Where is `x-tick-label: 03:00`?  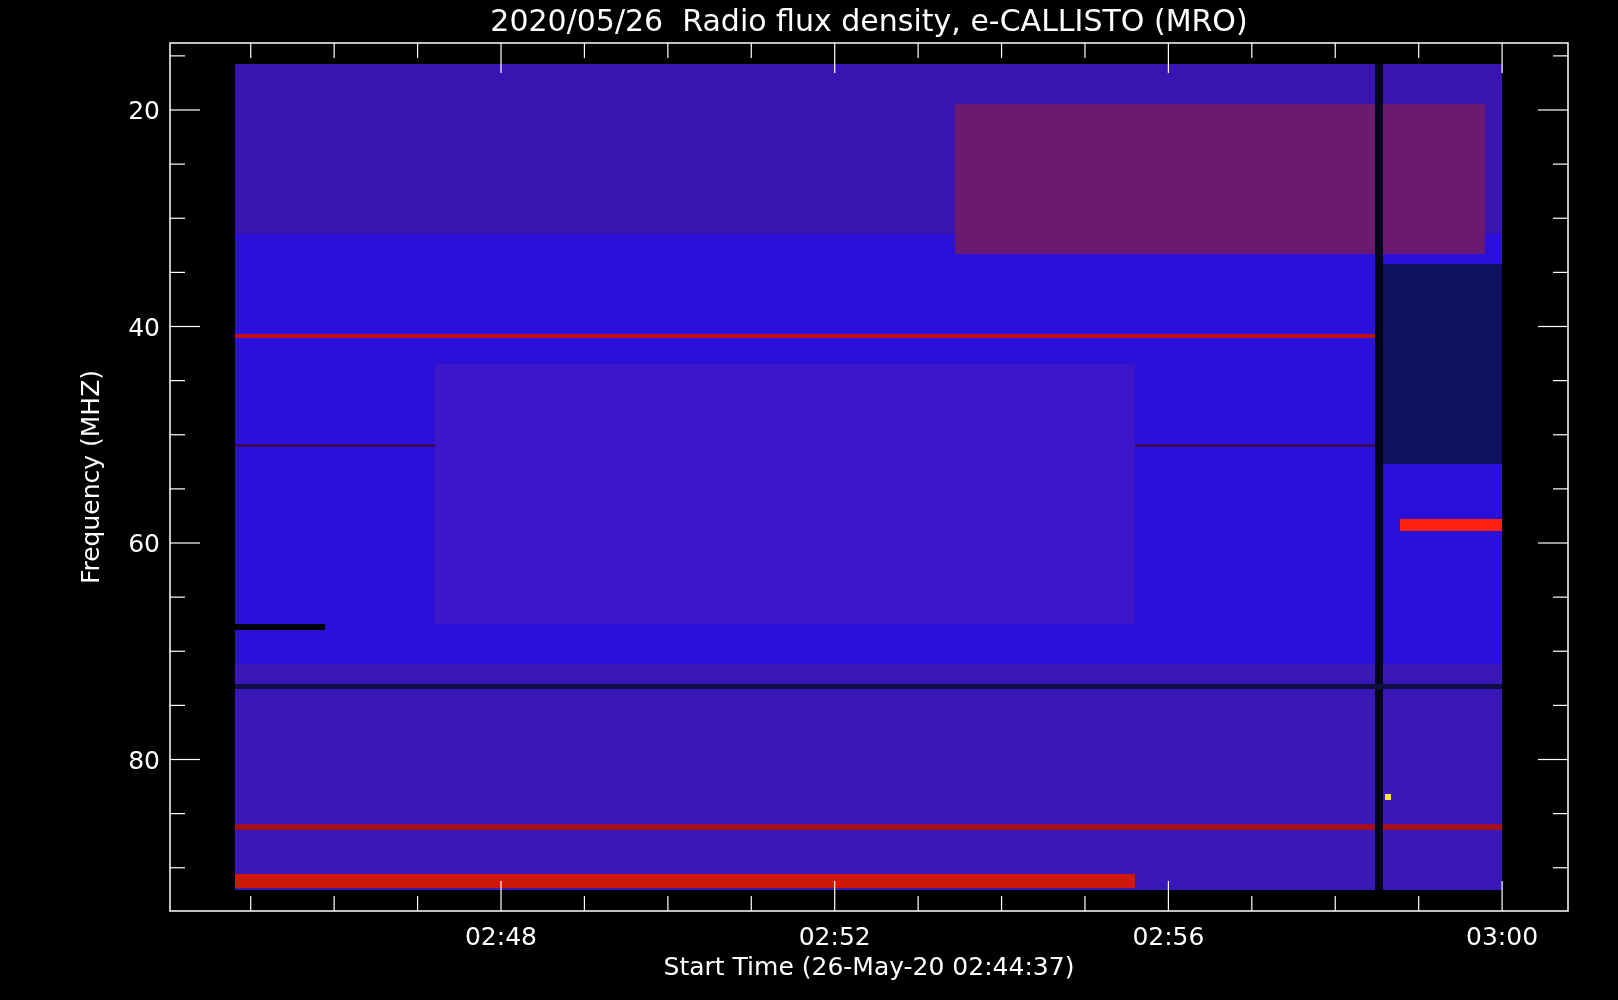 x-tick-label: 03:00 is located at coordinates (1502, 936).